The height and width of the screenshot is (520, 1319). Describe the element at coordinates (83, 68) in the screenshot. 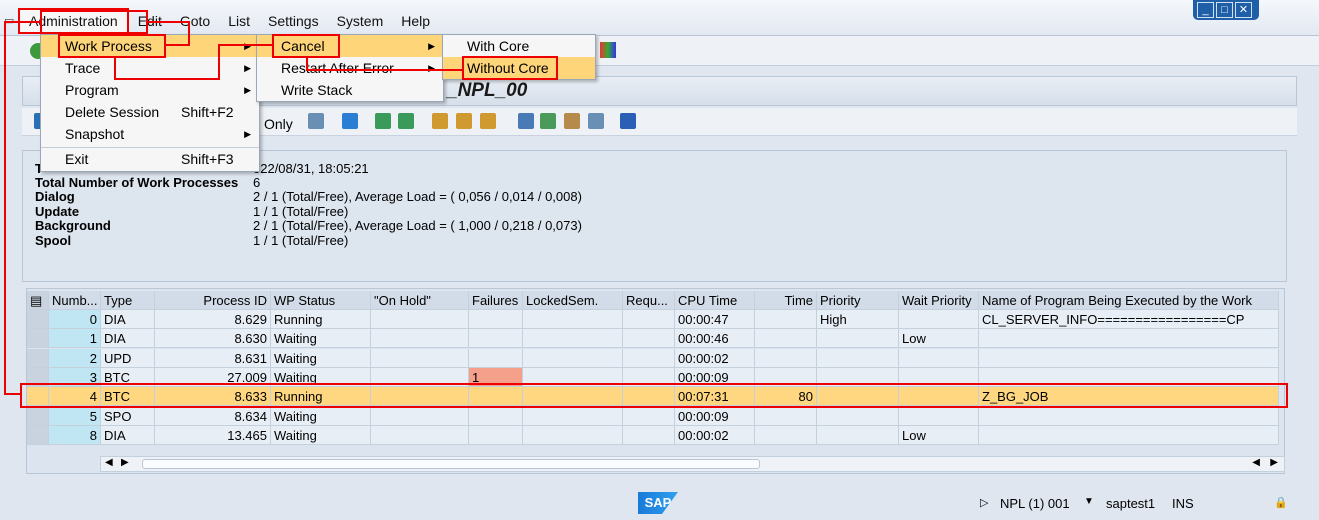

I see `menu-item-label: Trace` at that location.